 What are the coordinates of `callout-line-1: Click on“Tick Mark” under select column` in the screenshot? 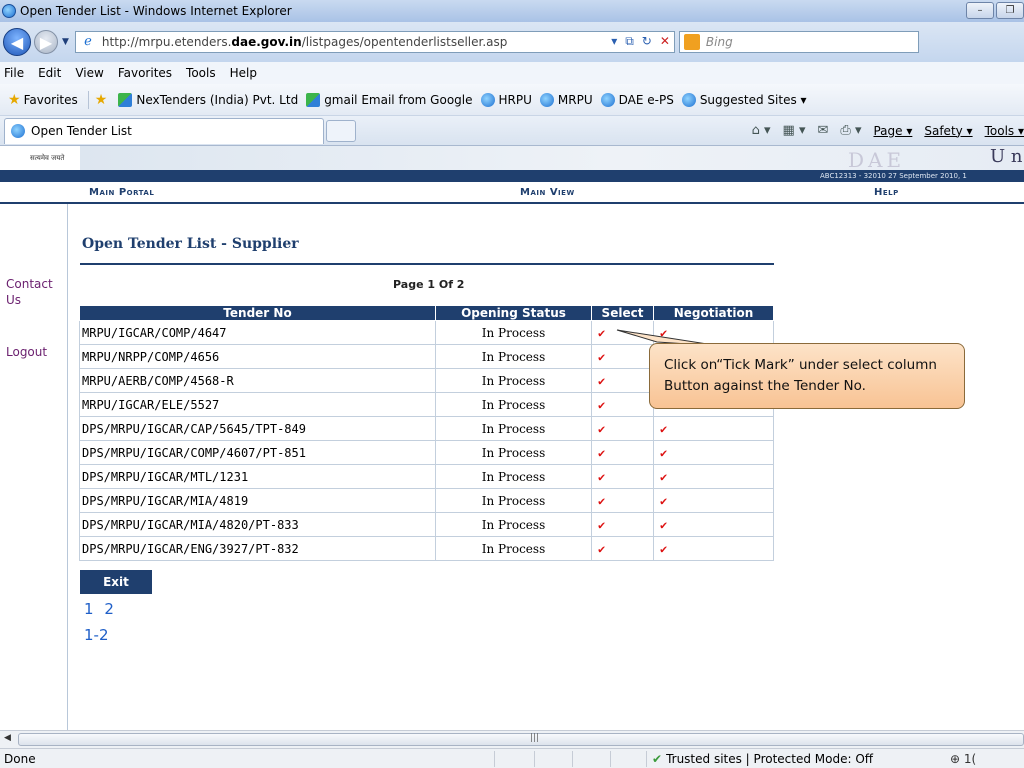 It's located at (800, 365).